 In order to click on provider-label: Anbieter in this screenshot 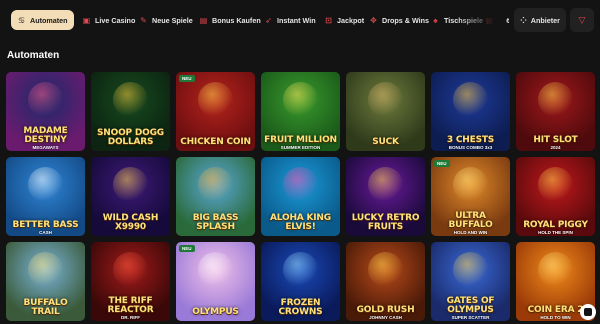, I will do `click(545, 20)`.